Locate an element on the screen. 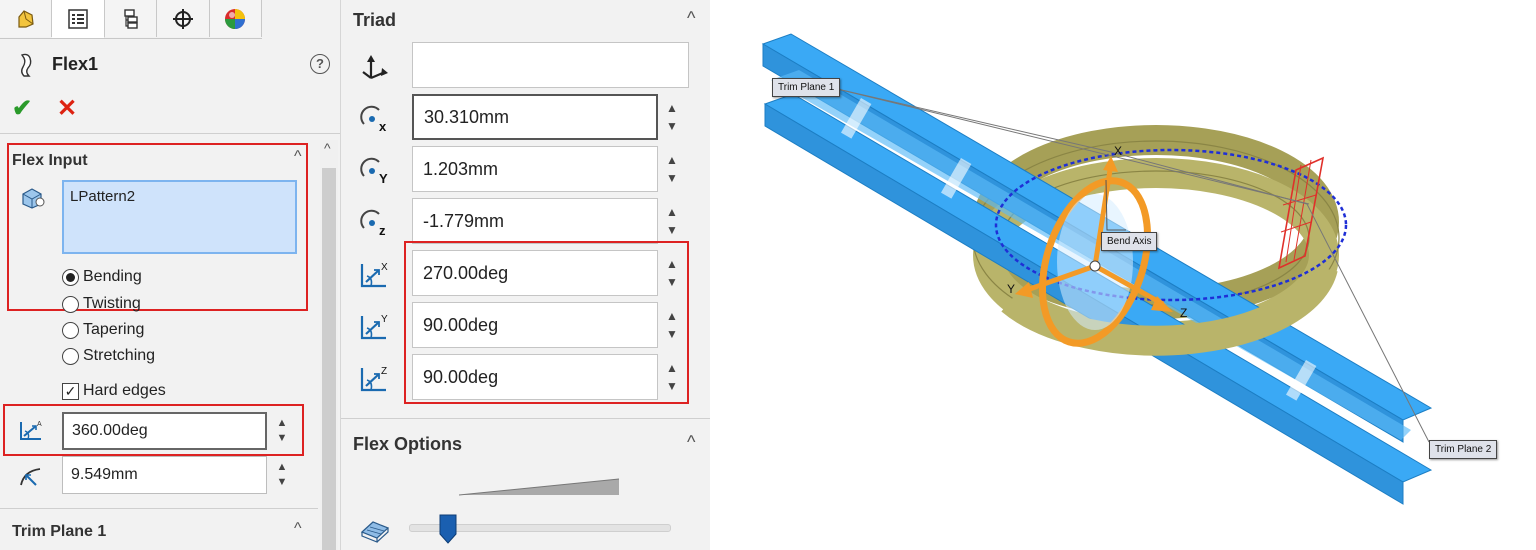  rotation-z-value: 90.00deg is located at coordinates (461, 376).